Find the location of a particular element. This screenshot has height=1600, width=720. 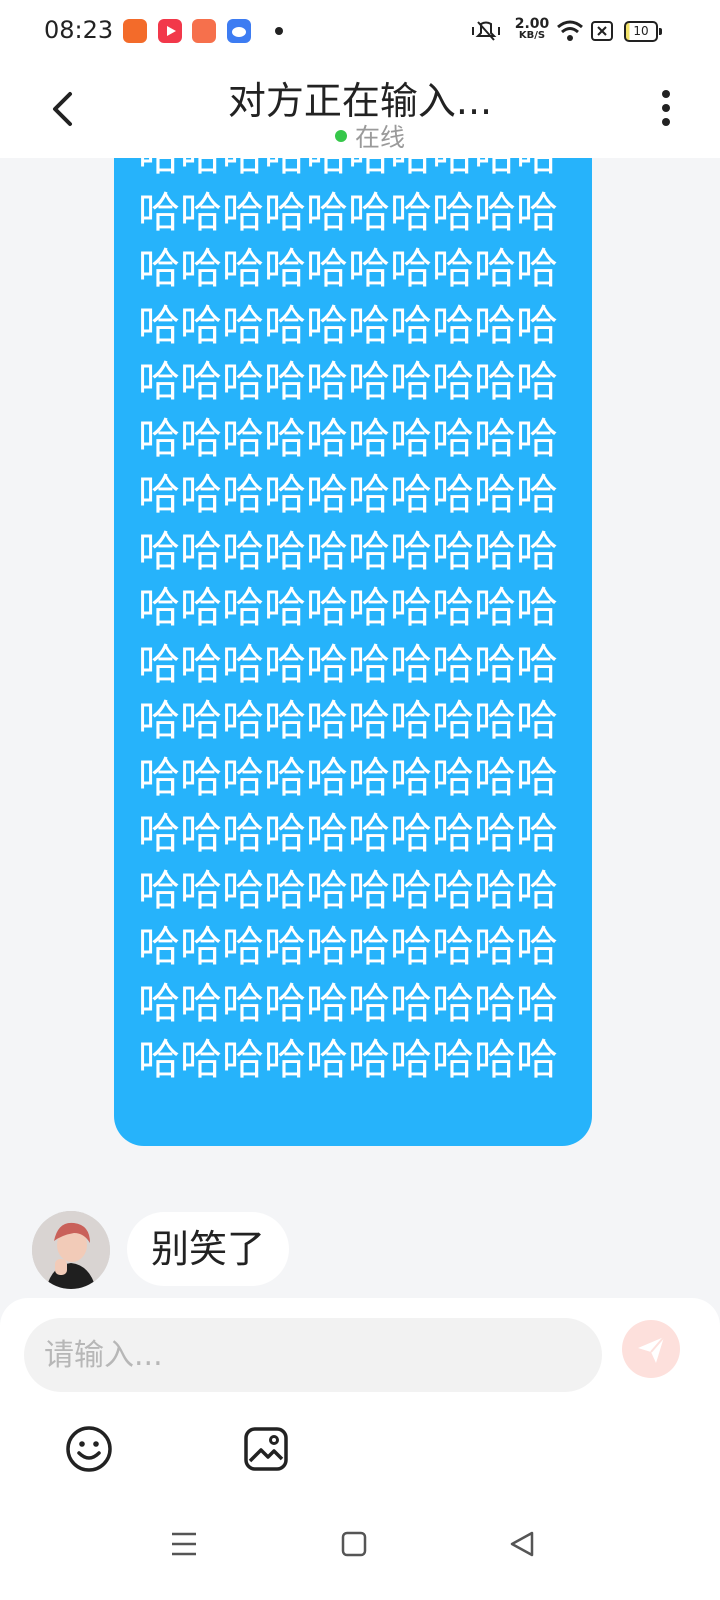

more-dot-icon is located at coordinates (666, 94).